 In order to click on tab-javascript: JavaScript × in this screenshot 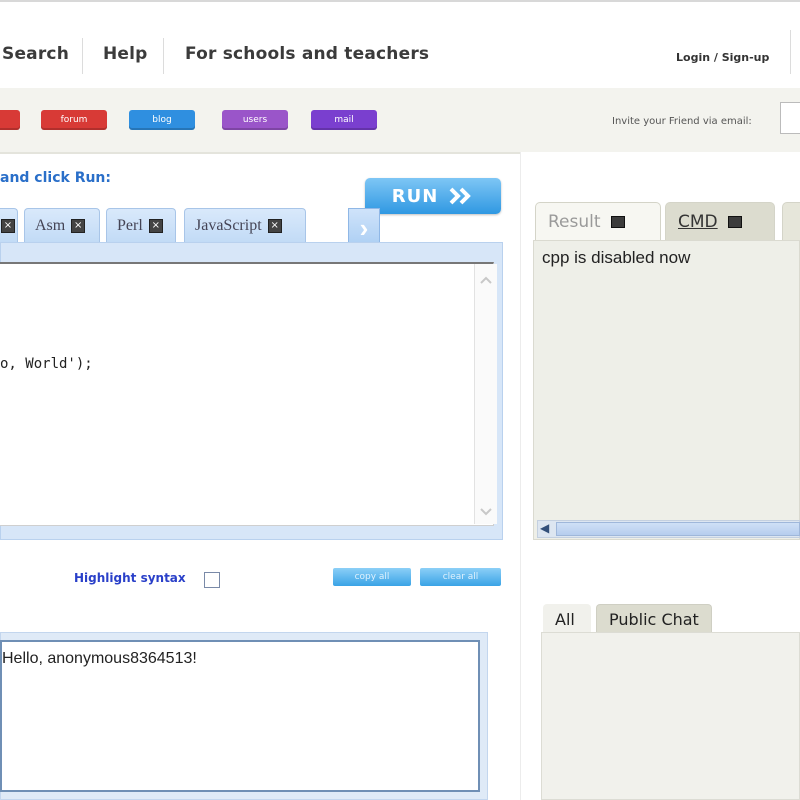, I will do `click(245, 225)`.